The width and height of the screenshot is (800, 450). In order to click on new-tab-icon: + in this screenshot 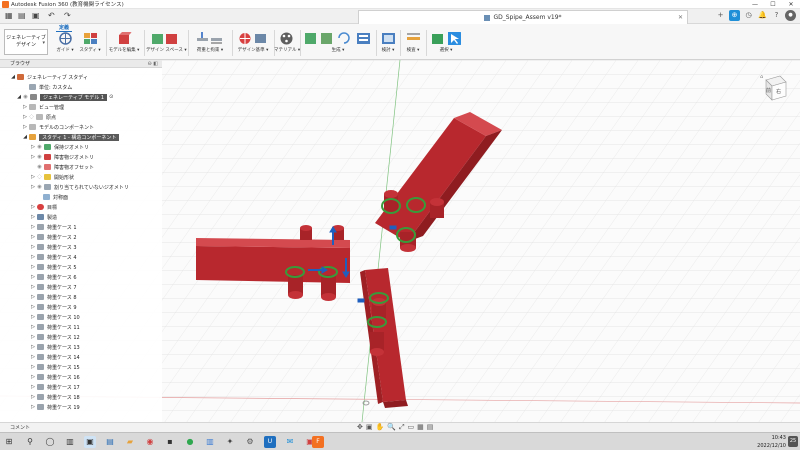, I will do `click(720, 15)`.